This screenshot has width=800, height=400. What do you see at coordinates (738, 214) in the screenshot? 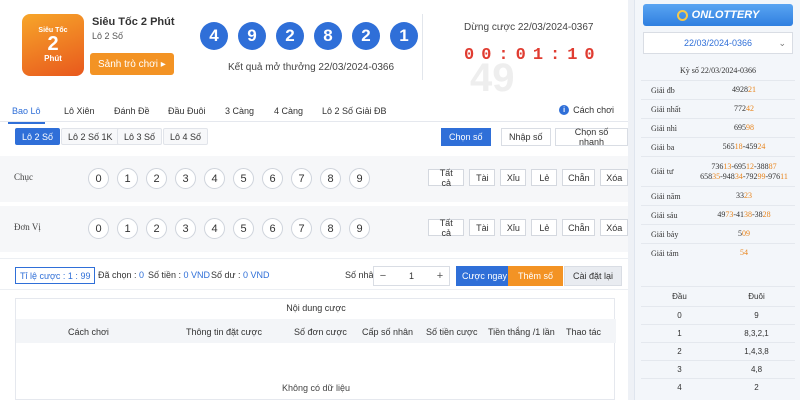
I see `prize-digits: -41` at bounding box center [738, 214].